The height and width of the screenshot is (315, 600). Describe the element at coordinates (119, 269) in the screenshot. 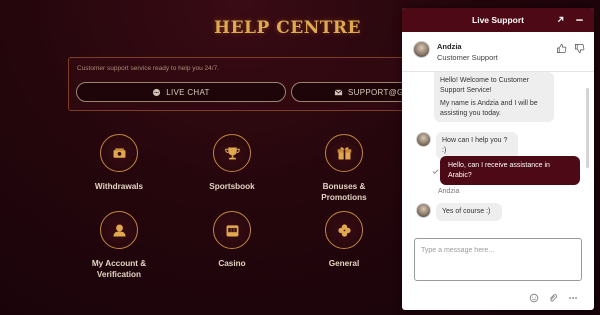

I see `category-label: My Account & Verification` at that location.